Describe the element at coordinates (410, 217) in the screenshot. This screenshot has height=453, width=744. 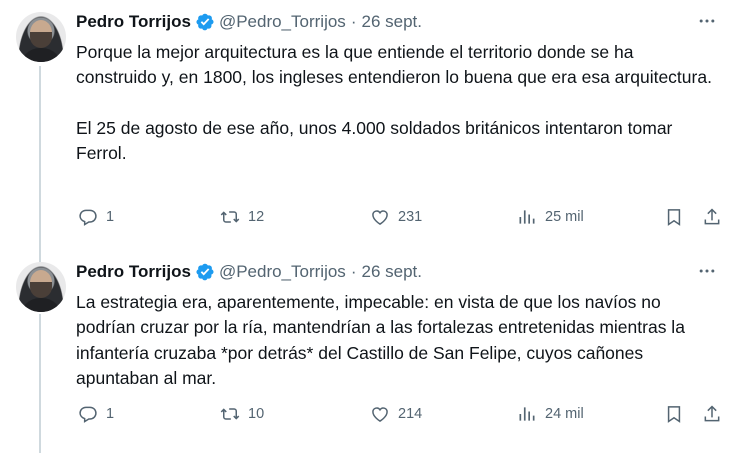
I see `like-count: 231` at that location.